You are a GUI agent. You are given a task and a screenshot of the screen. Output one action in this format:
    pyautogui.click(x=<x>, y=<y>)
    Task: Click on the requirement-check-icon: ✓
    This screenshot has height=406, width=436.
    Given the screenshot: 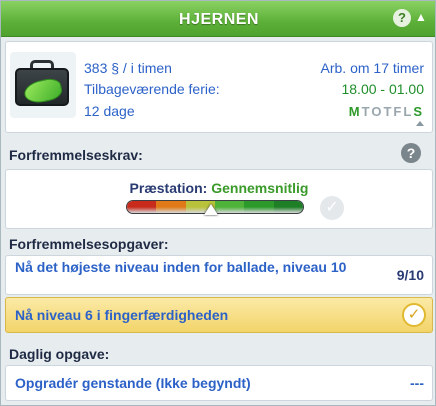 What is the action you would take?
    pyautogui.click(x=332, y=208)
    